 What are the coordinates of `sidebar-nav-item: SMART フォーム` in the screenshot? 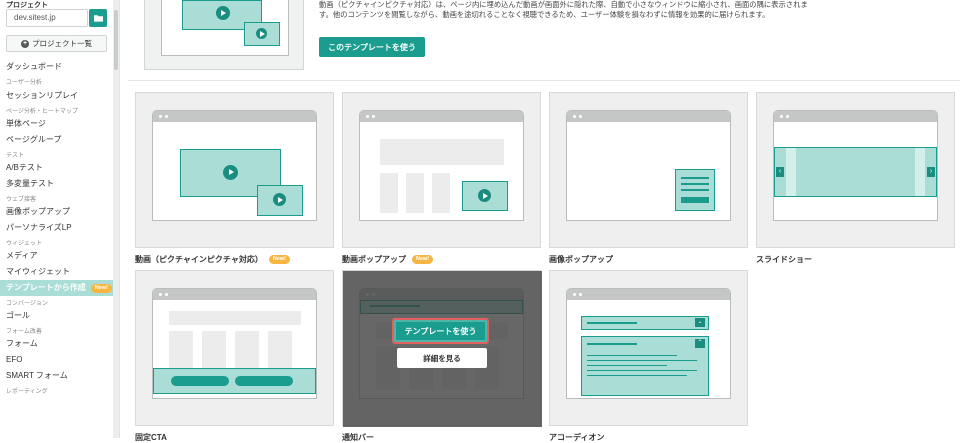 It's located at (57, 376).